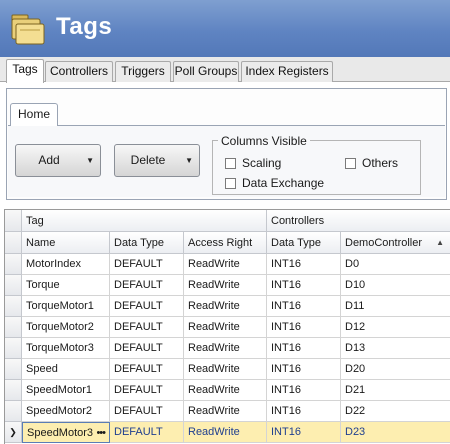 This screenshot has height=444, width=450. I want to click on column-header-data-type: Data Type, so click(147, 243).